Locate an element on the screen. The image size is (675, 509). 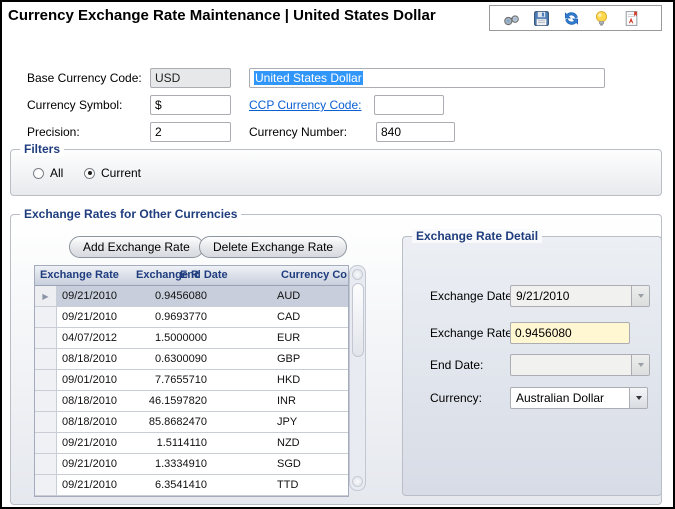
currency-combo: Australian Dollar is located at coordinates (579, 398).